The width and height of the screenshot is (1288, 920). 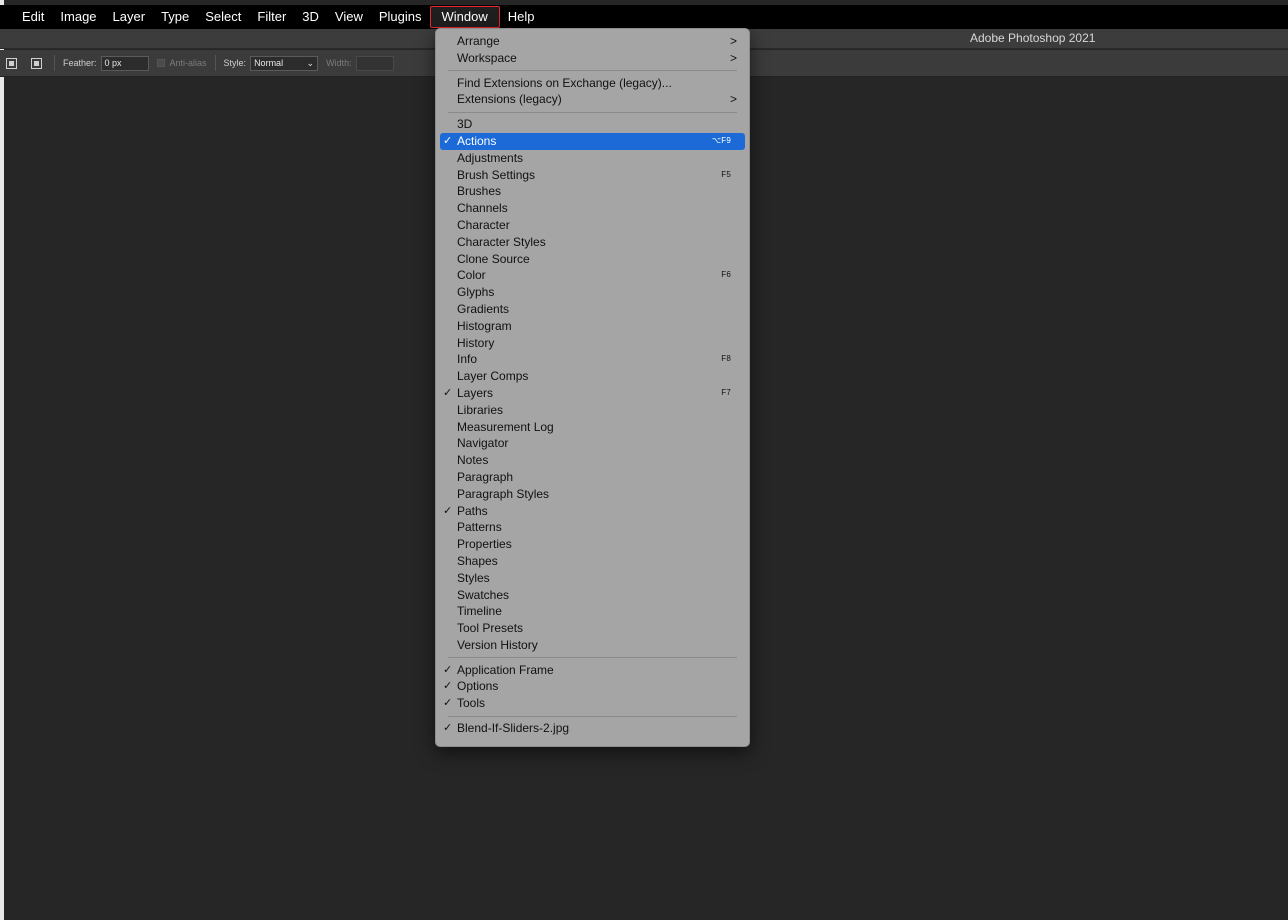 I want to click on chevron-down-icon: ⌄, so click(x=310, y=62).